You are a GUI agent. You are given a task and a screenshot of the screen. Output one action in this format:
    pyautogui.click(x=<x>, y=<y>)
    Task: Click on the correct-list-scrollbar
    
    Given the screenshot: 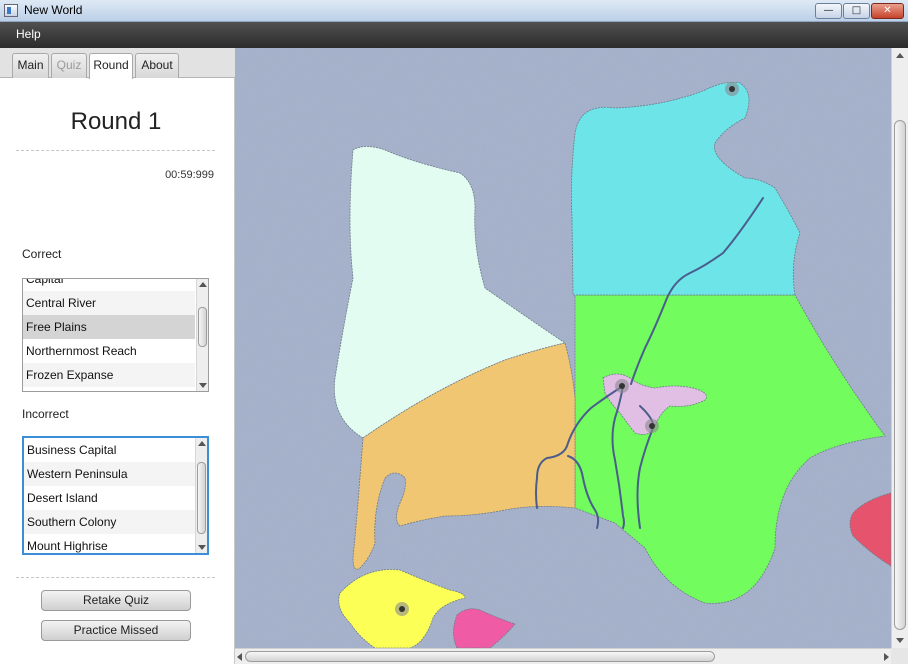 What is the action you would take?
    pyautogui.click(x=202, y=335)
    